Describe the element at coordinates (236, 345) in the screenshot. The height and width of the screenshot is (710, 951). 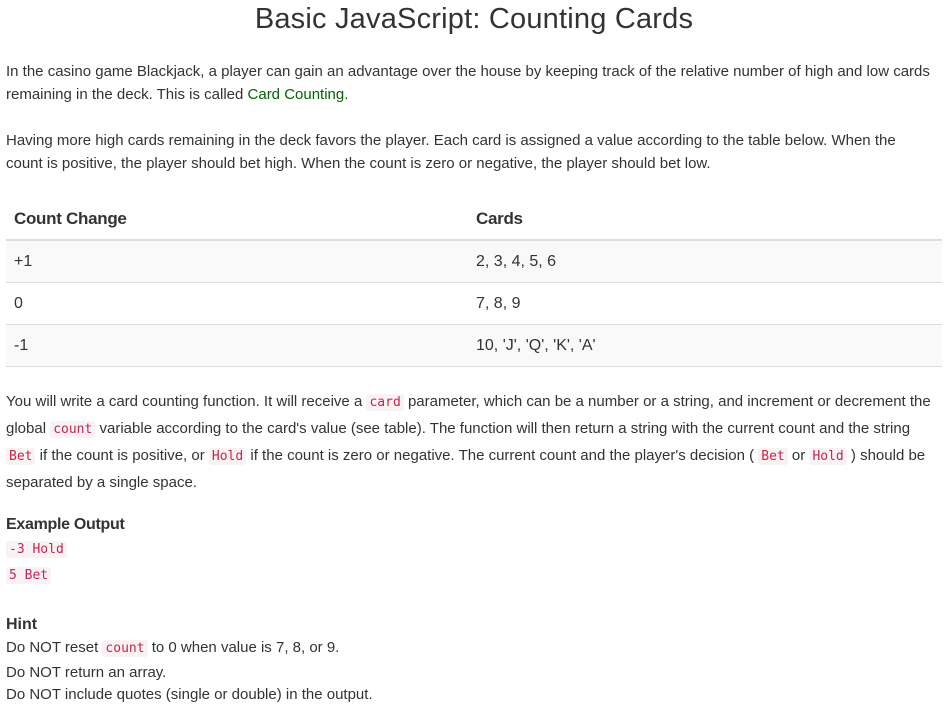
I see `table-cell: -1` at that location.